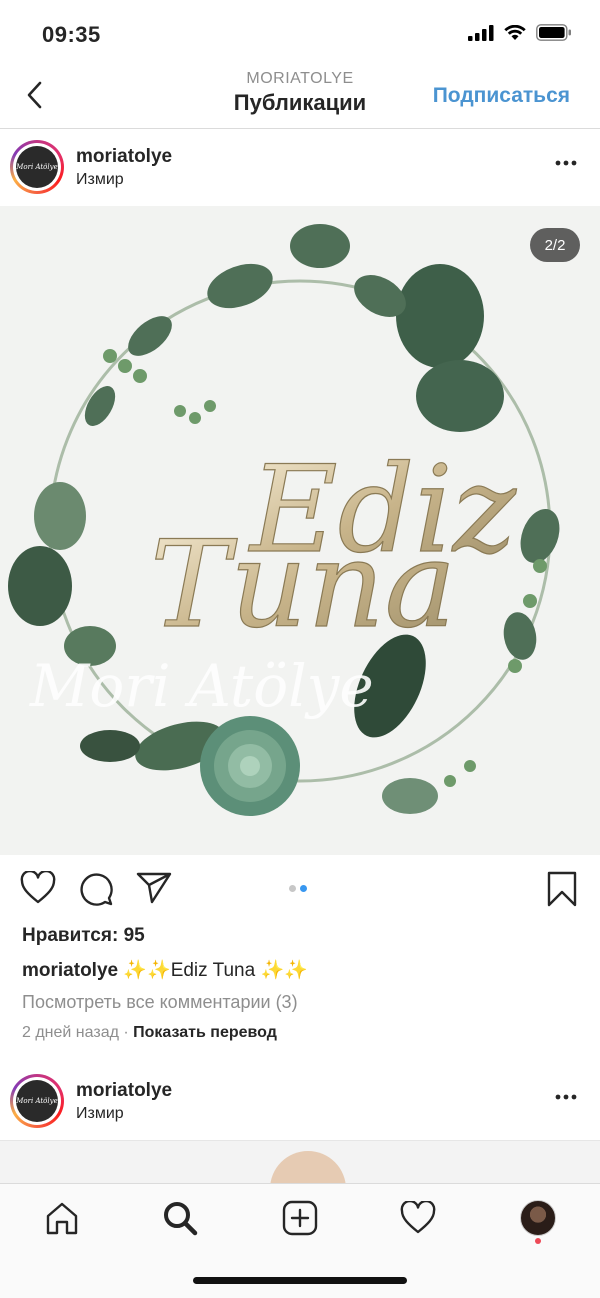 This screenshot has height=1298, width=600. I want to click on wooden-hoop-preview, so click(308, 1168).